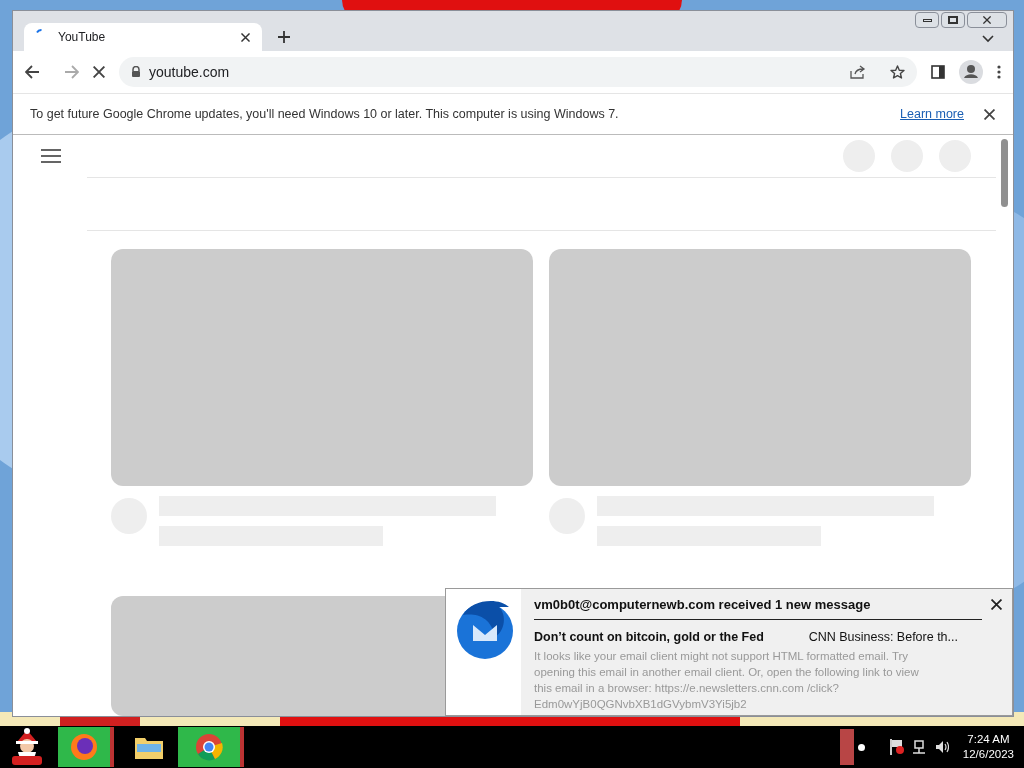 This screenshot has width=1024, height=768. Describe the element at coordinates (136, 72) in the screenshot. I see `lock-icon` at that location.